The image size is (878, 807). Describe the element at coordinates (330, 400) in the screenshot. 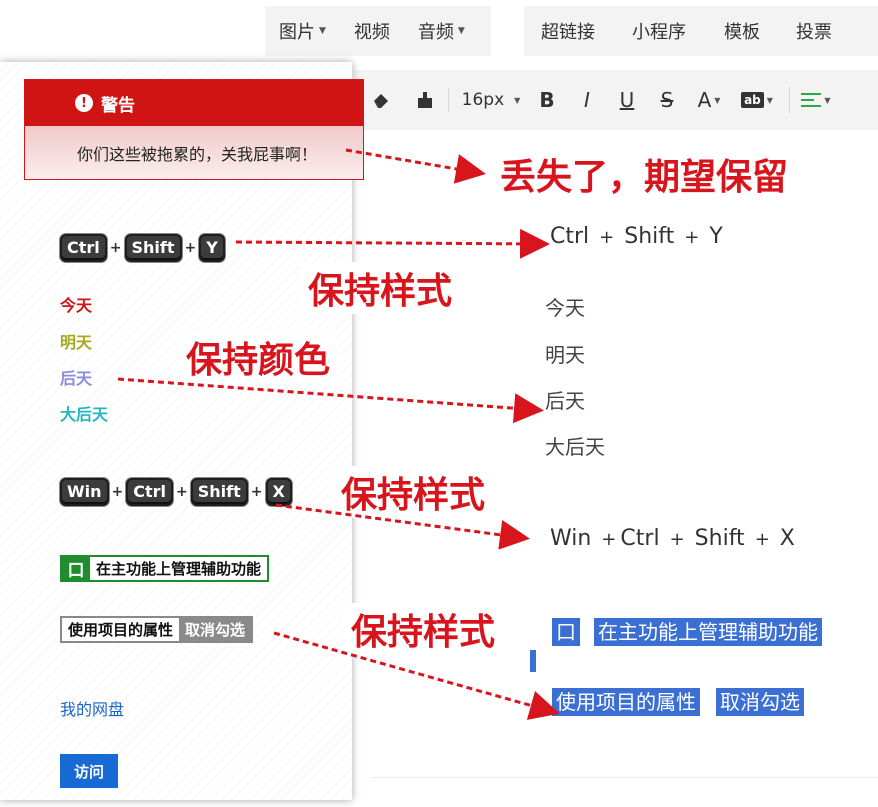

I see `arrow-days` at that location.